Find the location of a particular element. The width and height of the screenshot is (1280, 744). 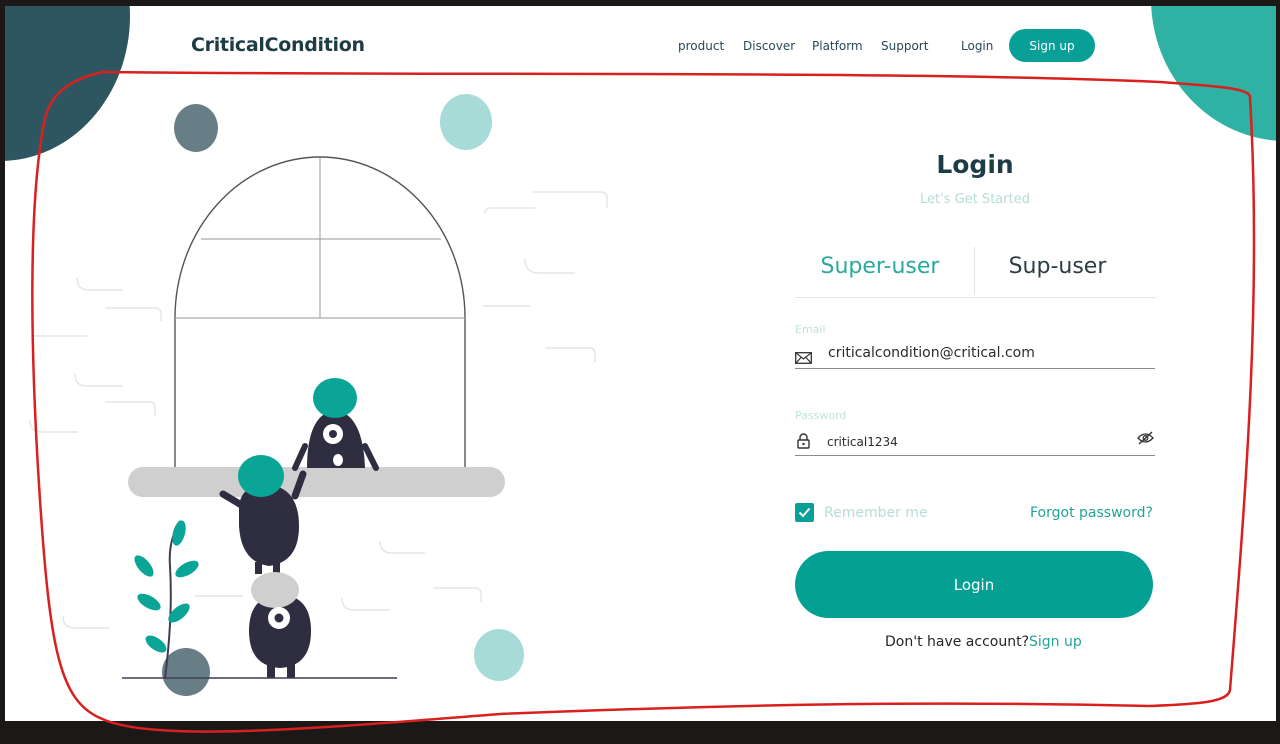

monster-on-sill is located at coordinates (335, 424).